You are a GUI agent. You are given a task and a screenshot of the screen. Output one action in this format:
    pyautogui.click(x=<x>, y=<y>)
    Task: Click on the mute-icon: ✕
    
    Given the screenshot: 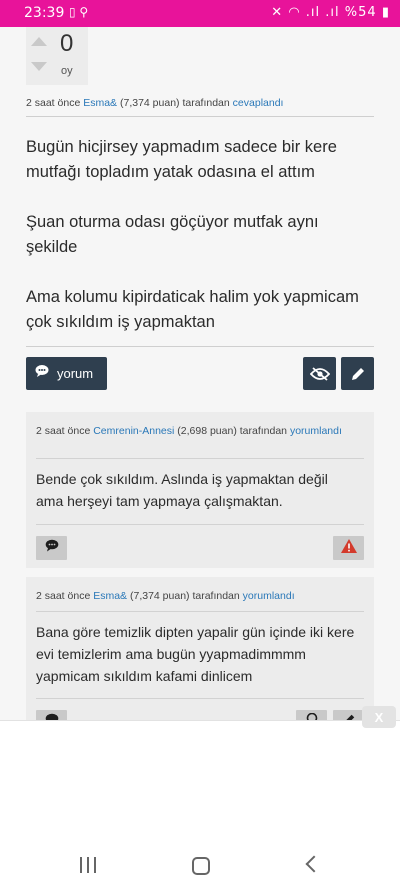 What is the action you would take?
    pyautogui.click(x=277, y=12)
    